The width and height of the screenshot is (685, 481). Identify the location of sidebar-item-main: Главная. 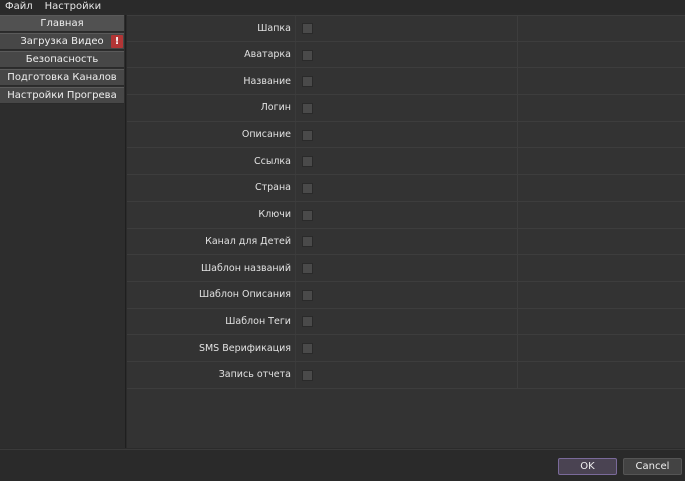
(62, 23).